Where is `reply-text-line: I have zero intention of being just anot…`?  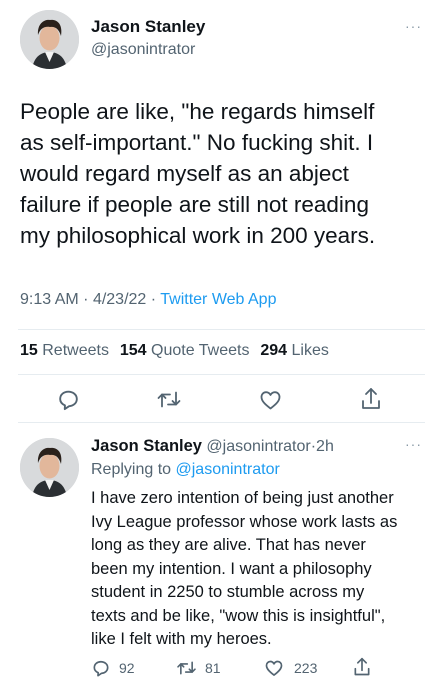
reply-text-line: I have zero intention of being just anot… is located at coordinates (242, 498).